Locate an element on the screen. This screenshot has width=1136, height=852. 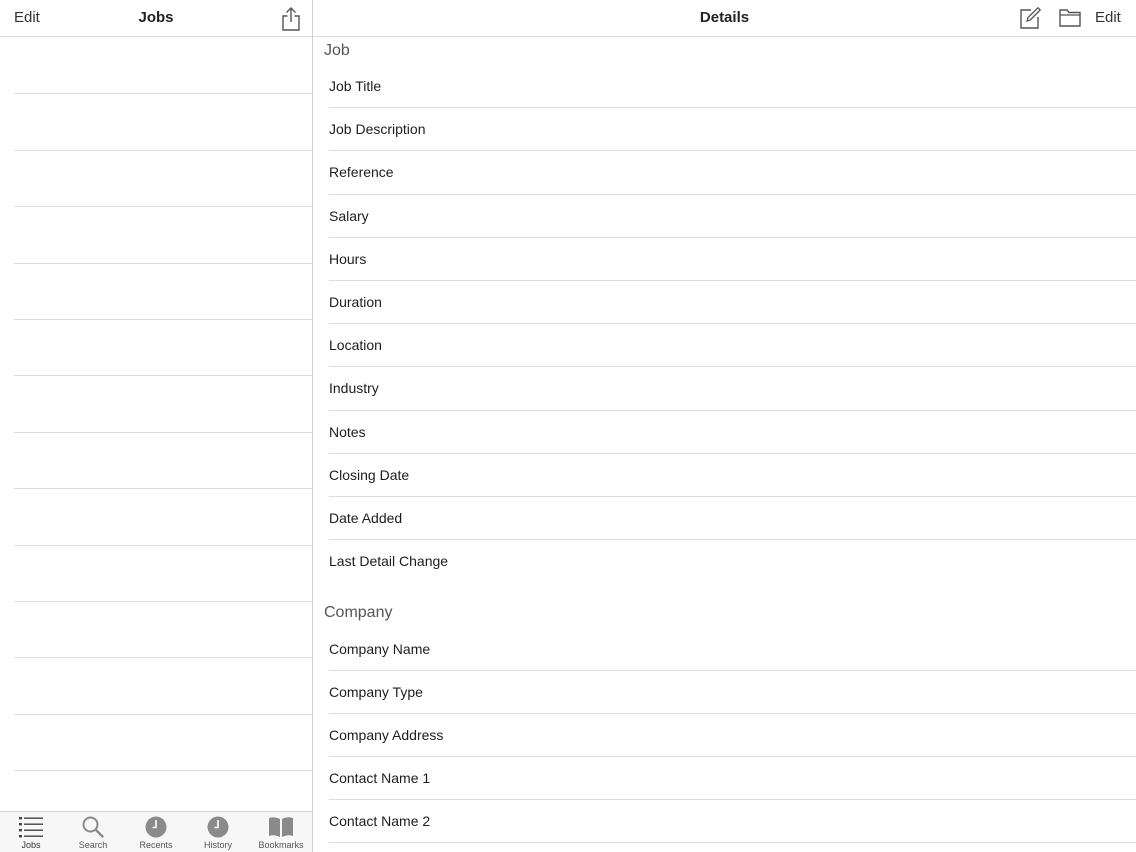
field-label: Date Added is located at coordinates (366, 518).